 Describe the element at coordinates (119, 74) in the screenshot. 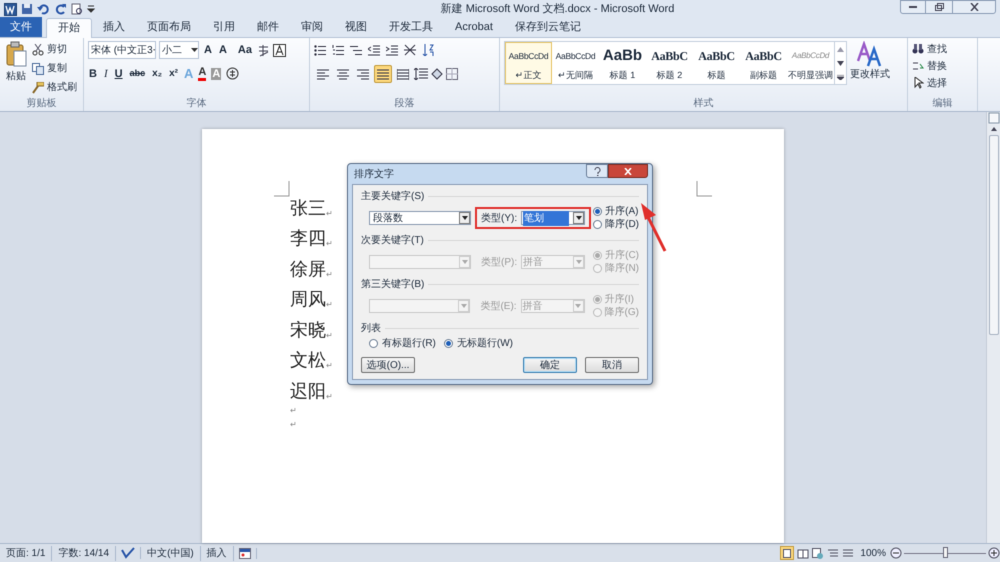

I see `format-button: U` at that location.